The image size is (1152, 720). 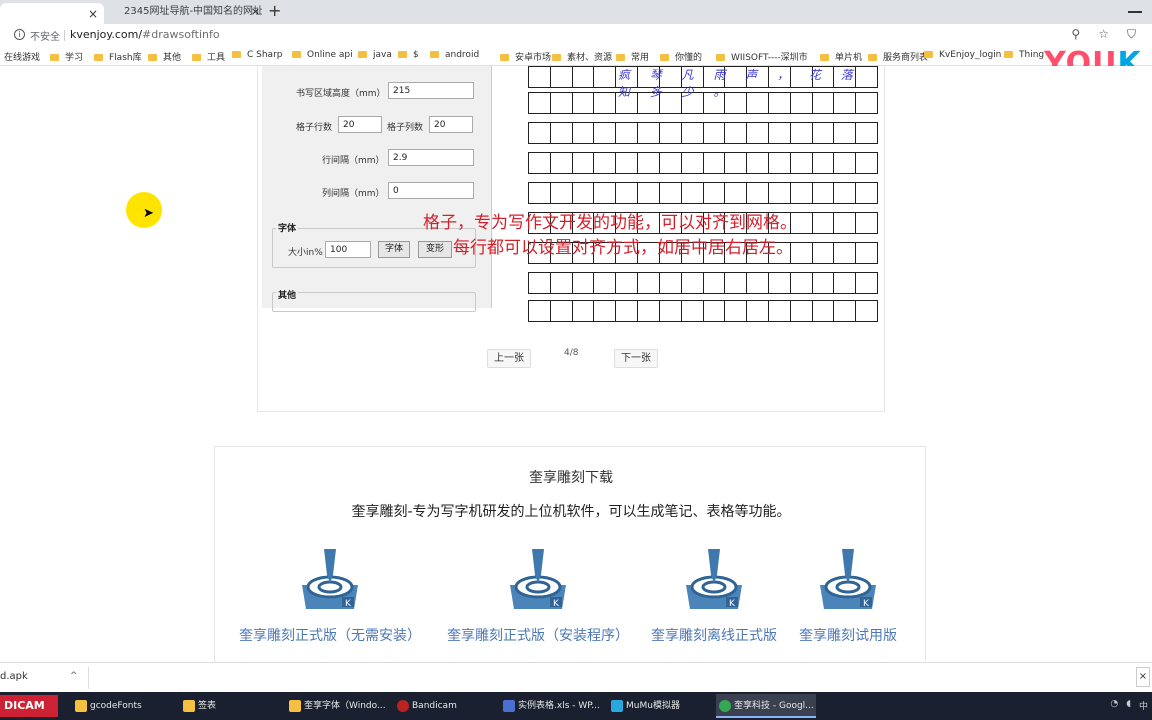 I want to click on address-bar: i 不安全 kvenjoy.com/#drawsoftinfo ⚲ ☆ ⛉, so click(x=576, y=35).